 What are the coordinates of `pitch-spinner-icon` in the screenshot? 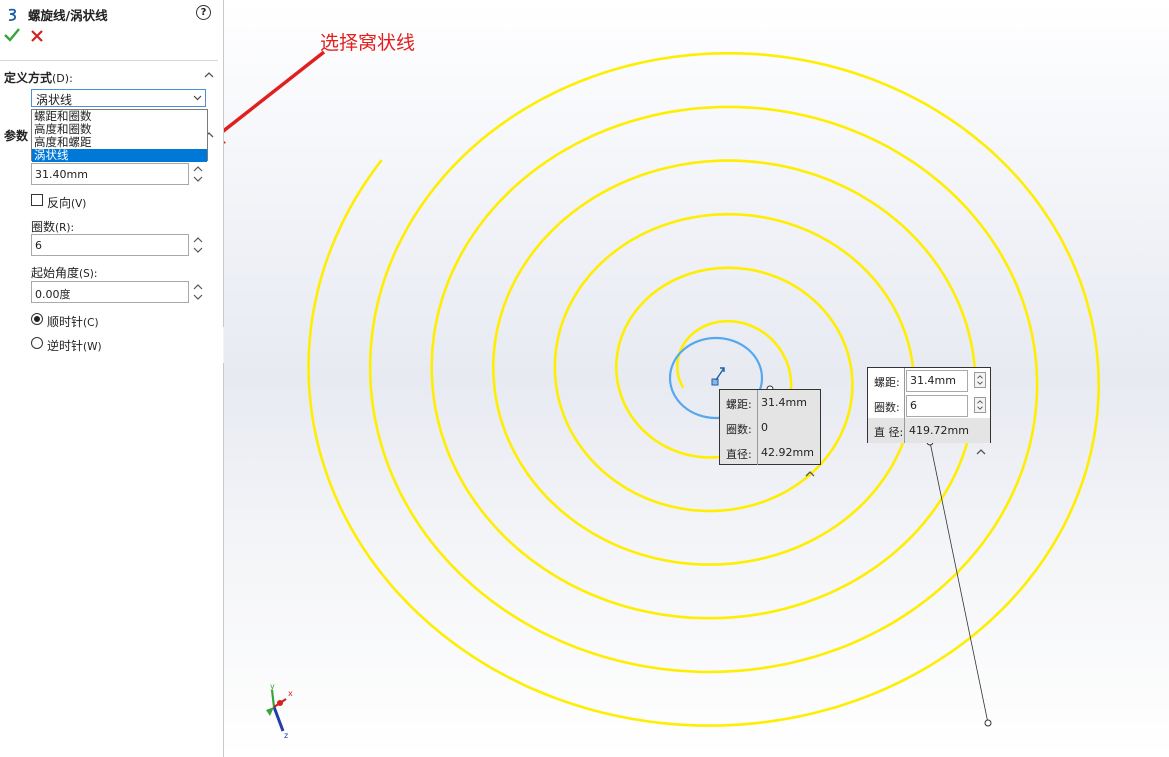 It's located at (198, 174).